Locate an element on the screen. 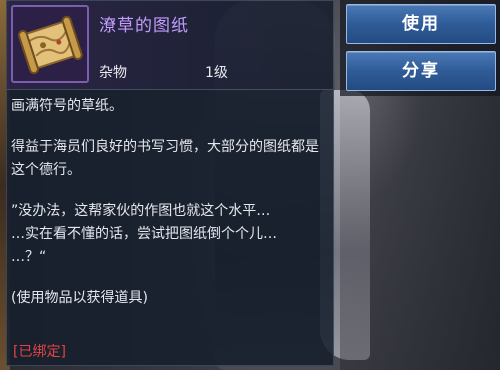 This screenshot has height=370, width=500. divider is located at coordinates (170, 89).